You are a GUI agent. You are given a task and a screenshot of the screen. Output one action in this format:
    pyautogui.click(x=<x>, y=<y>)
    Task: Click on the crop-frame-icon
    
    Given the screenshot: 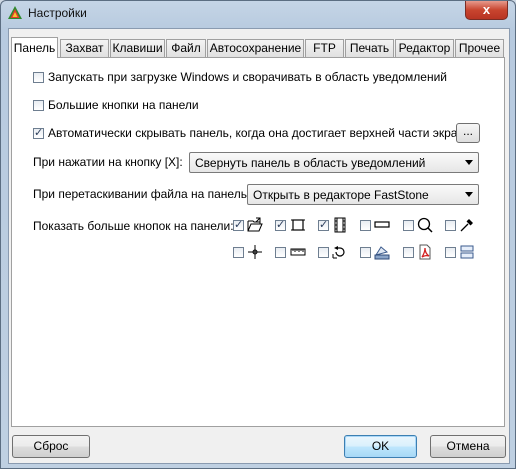 What is the action you would take?
    pyautogui.click(x=298, y=225)
    